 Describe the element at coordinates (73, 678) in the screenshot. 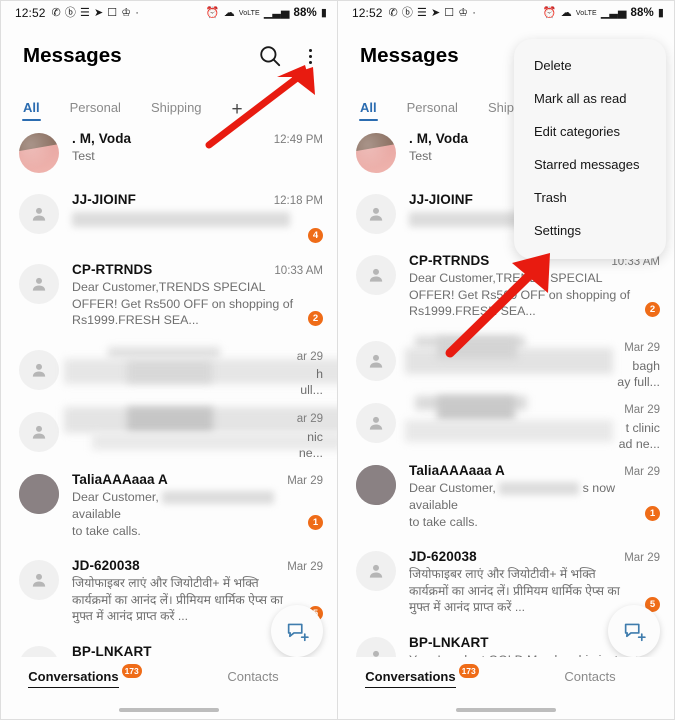

I see `nav-label: Conversations` at that location.